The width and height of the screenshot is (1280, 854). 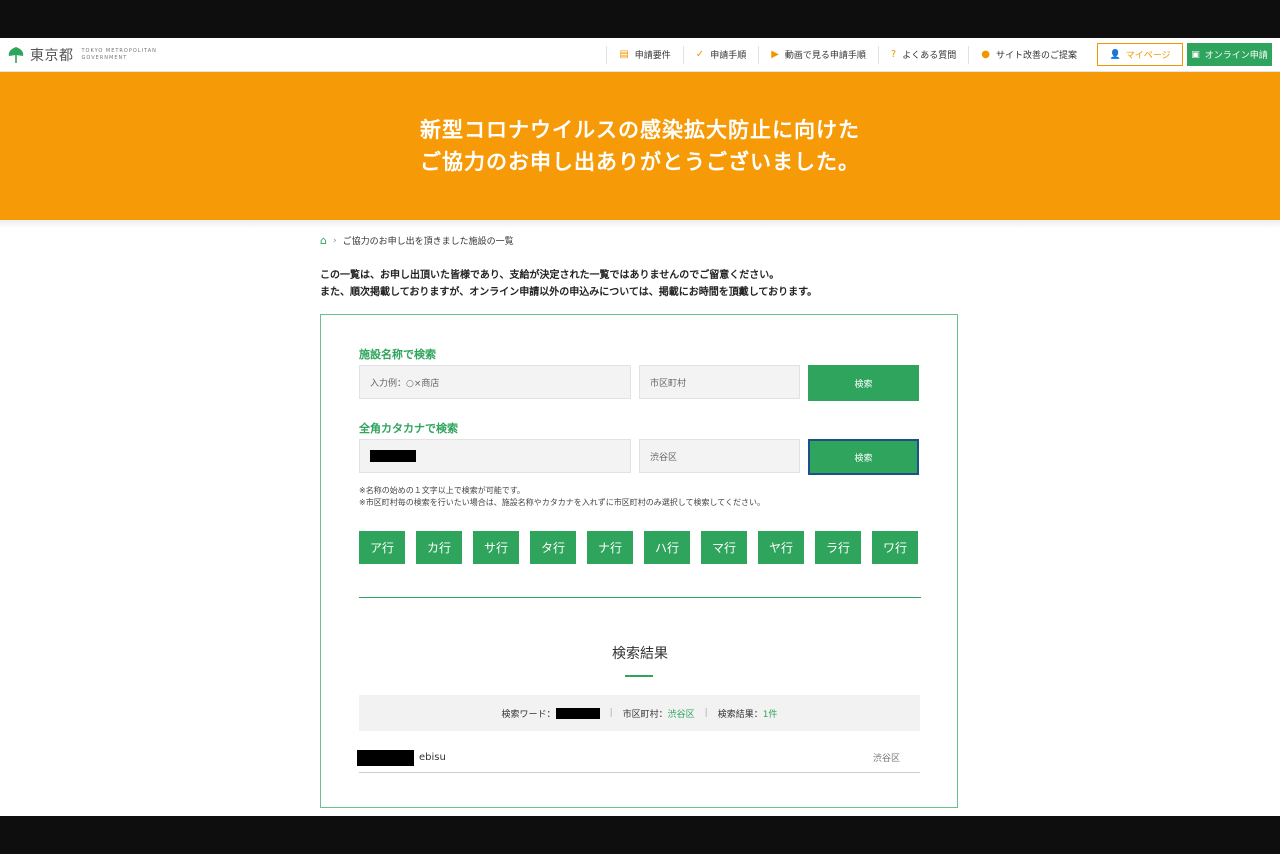 I want to click on document-icon: ▤, so click(x=624, y=54).